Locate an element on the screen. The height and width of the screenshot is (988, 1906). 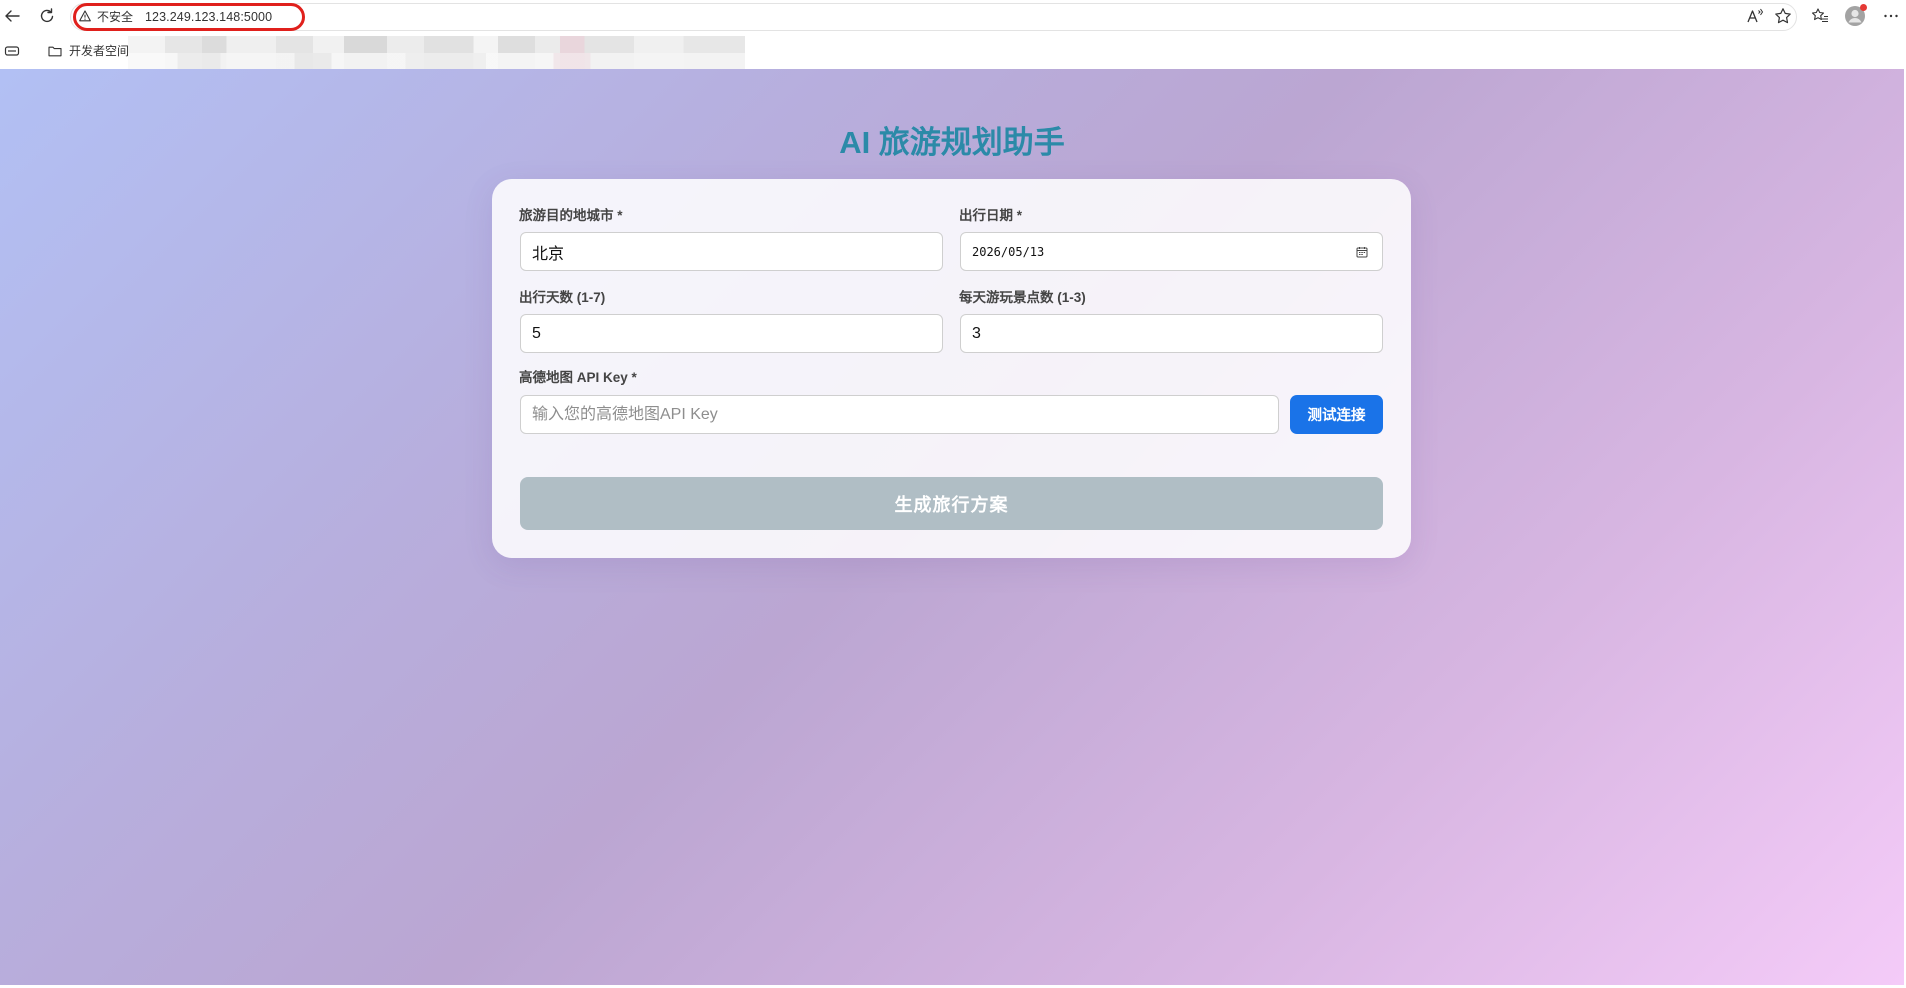
address-bar is located at coordinates (933, 17).